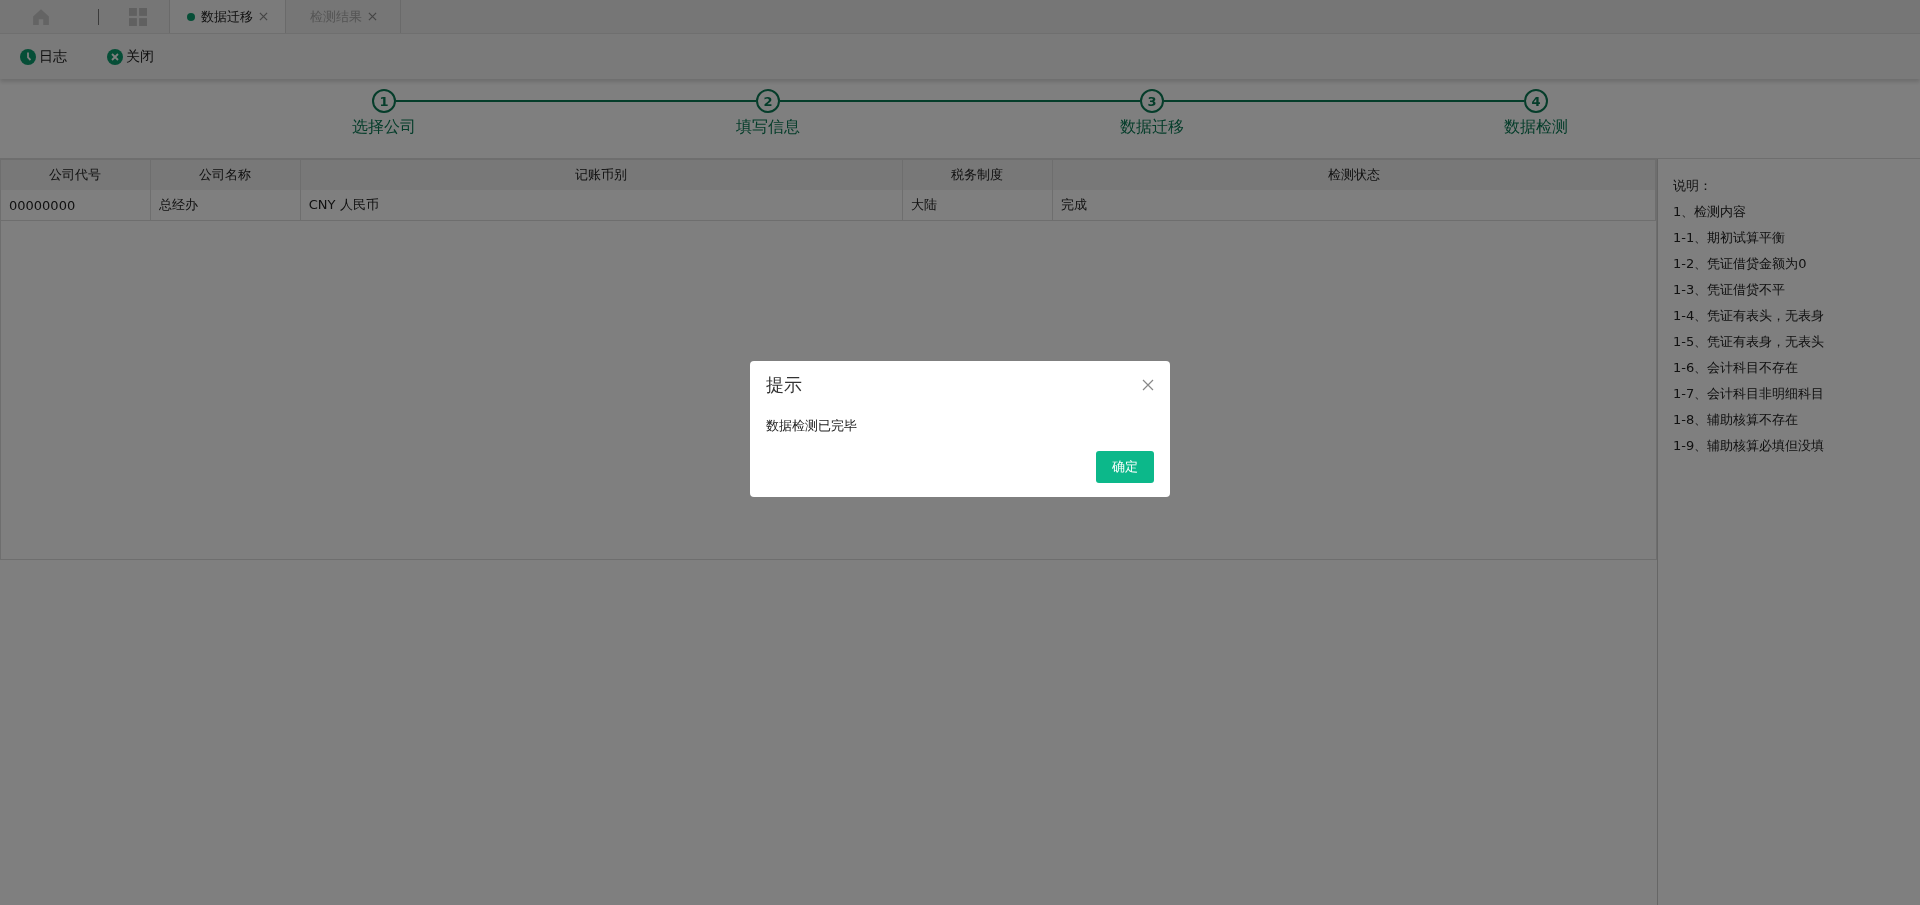 The image size is (1920, 905). What do you see at coordinates (977, 205) in the screenshot?
I see `table-cell: 大陆` at bounding box center [977, 205].